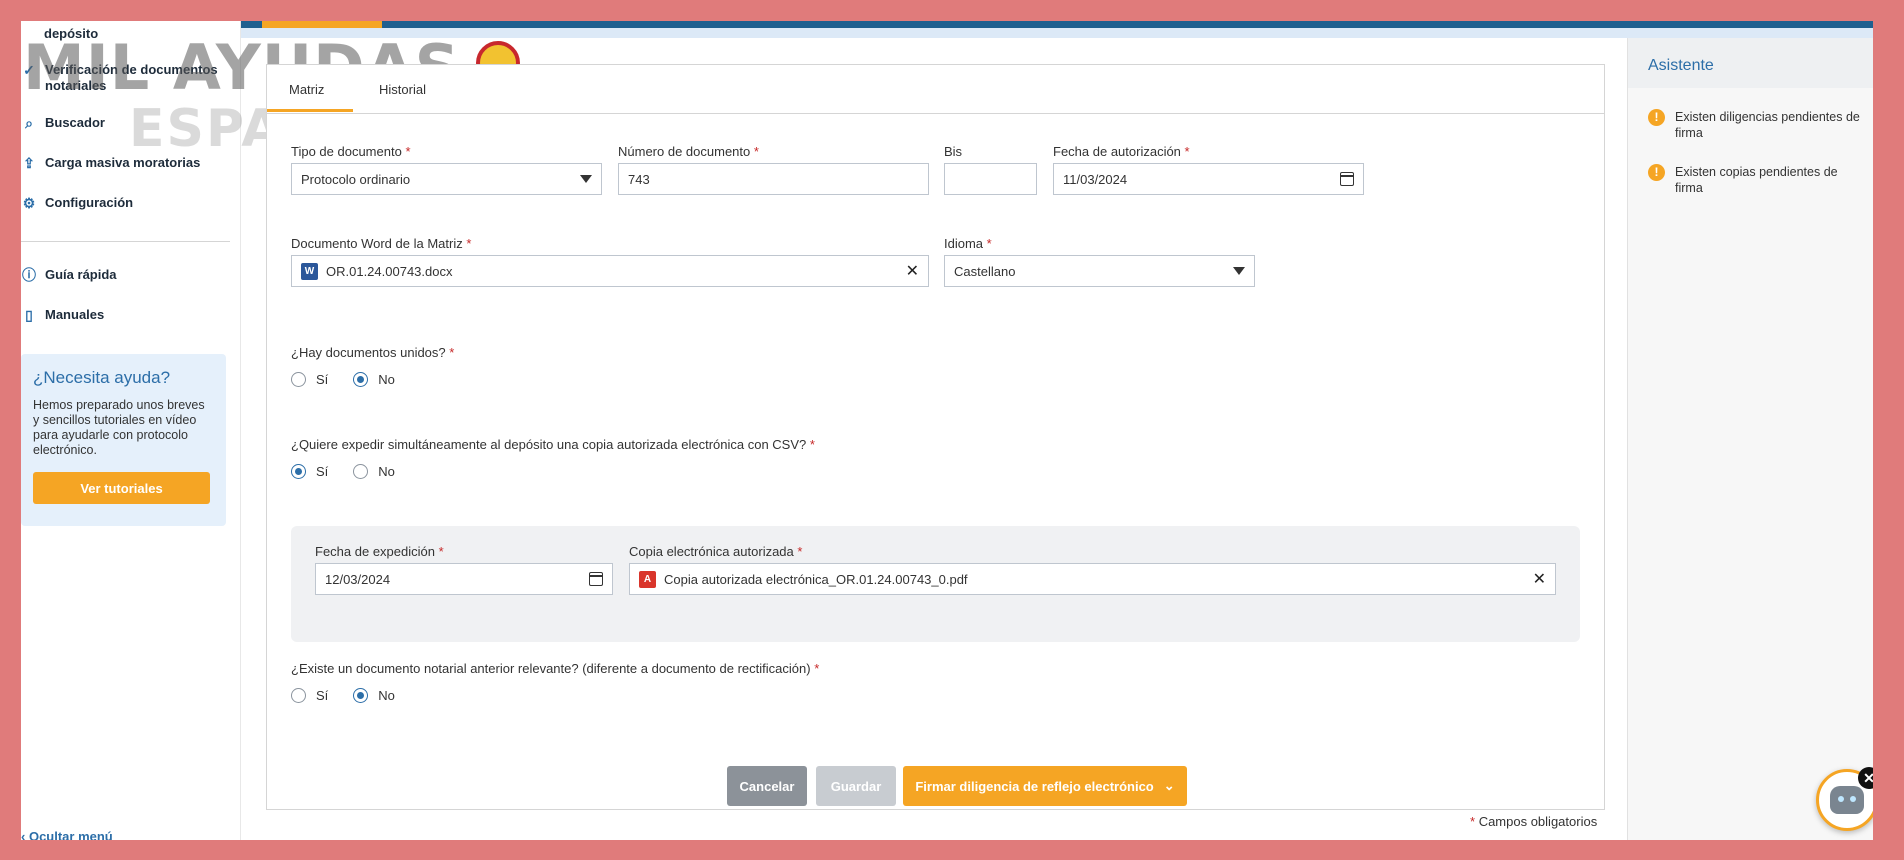 The image size is (1904, 860). I want to click on label-text: Idioma, so click(964, 243).